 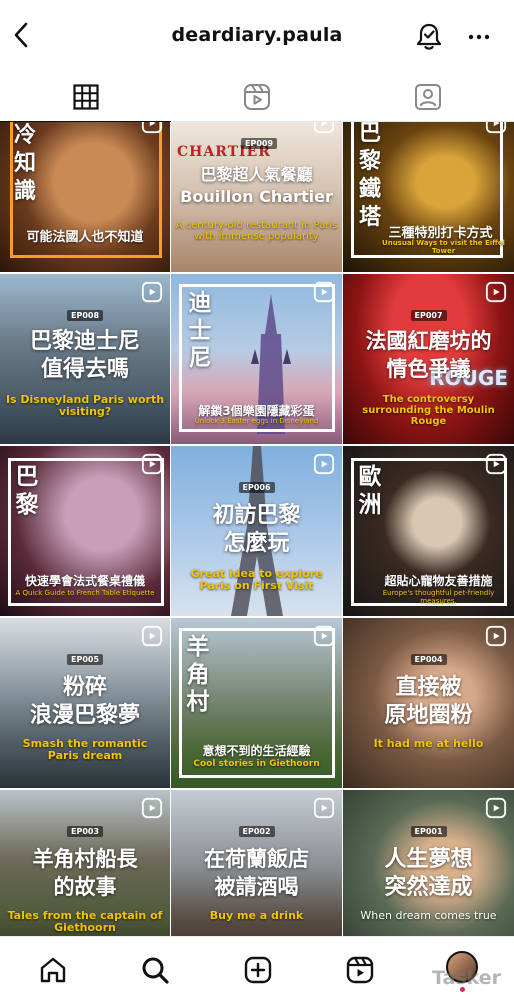 I want to click on post-vertical-title: 冷知識, so click(x=24, y=164).